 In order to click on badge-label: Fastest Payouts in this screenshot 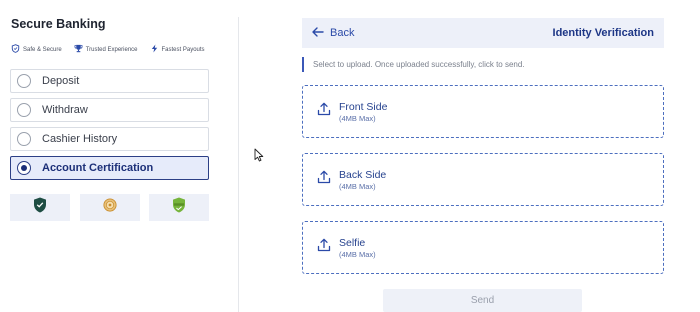, I will do `click(183, 49)`.